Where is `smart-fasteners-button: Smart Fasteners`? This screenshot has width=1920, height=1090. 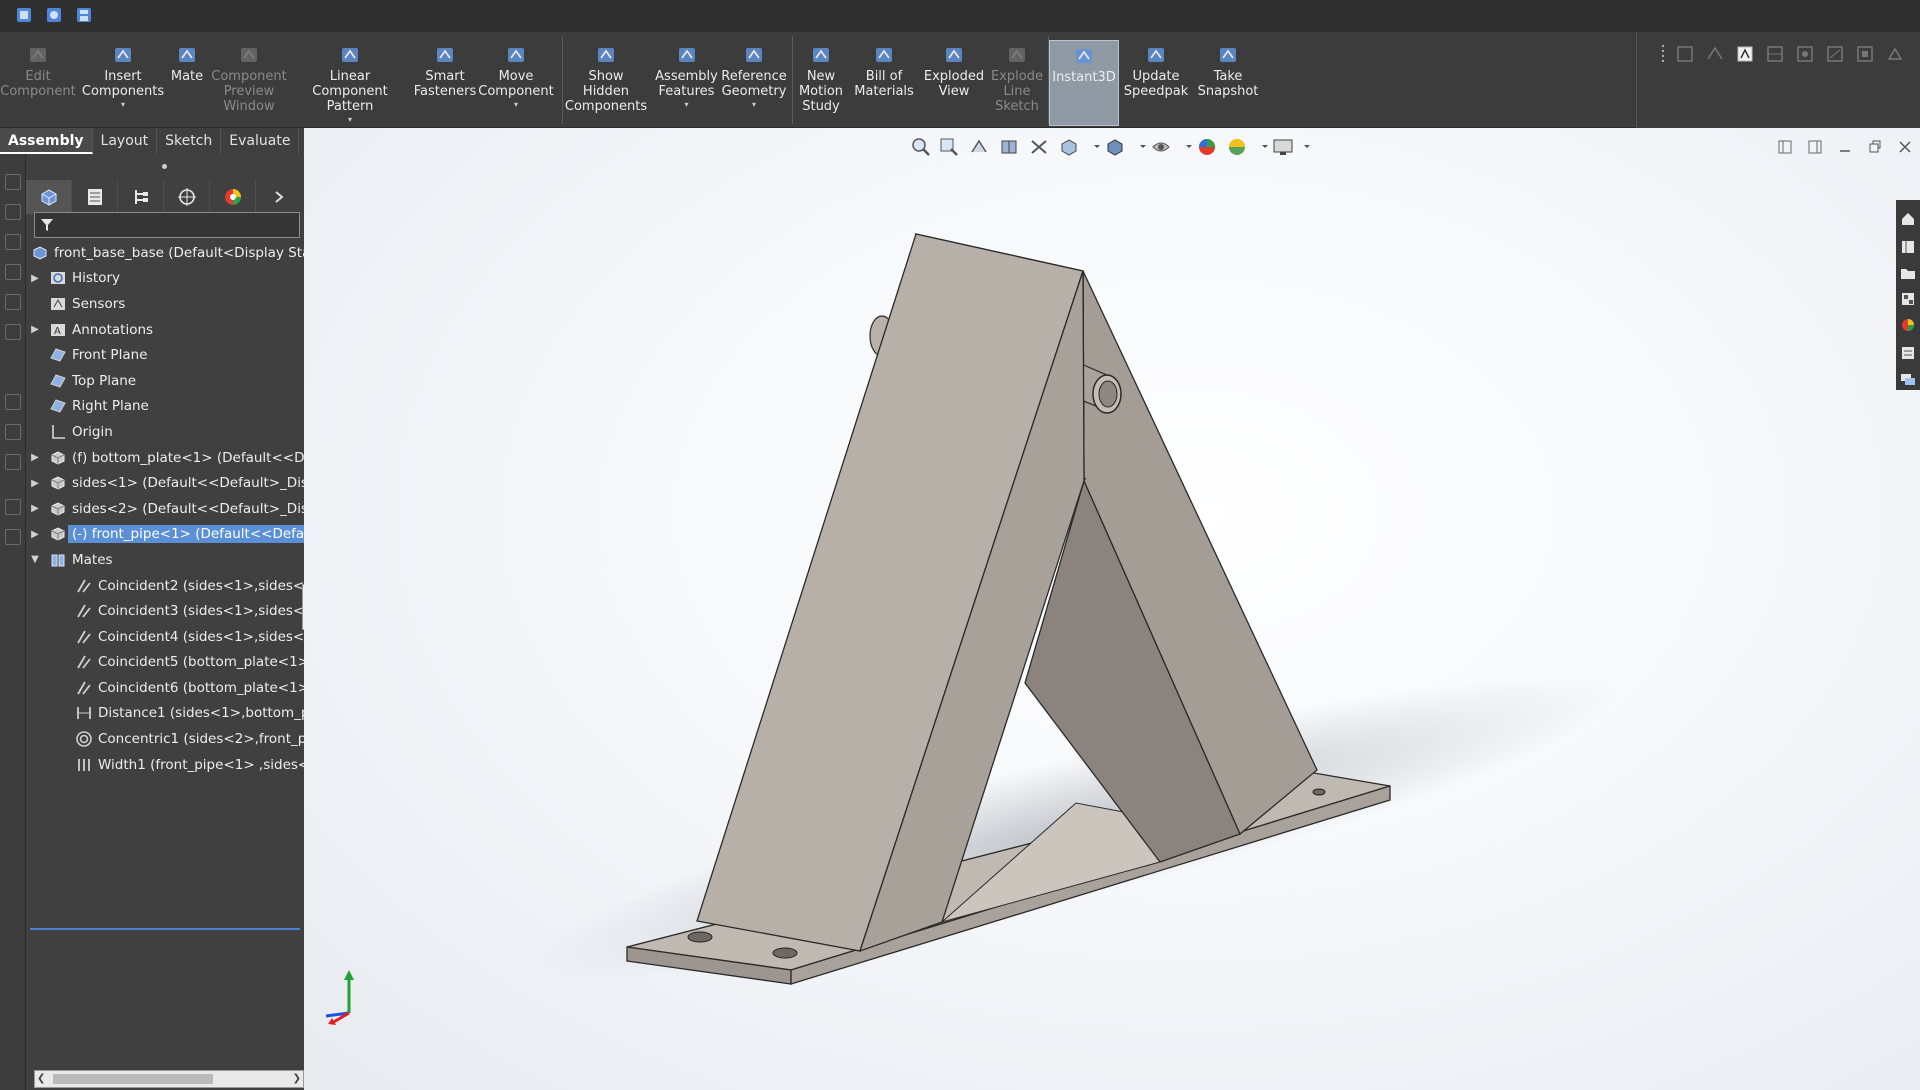
smart-fasteners-button: Smart Fasteners is located at coordinates (445, 83).